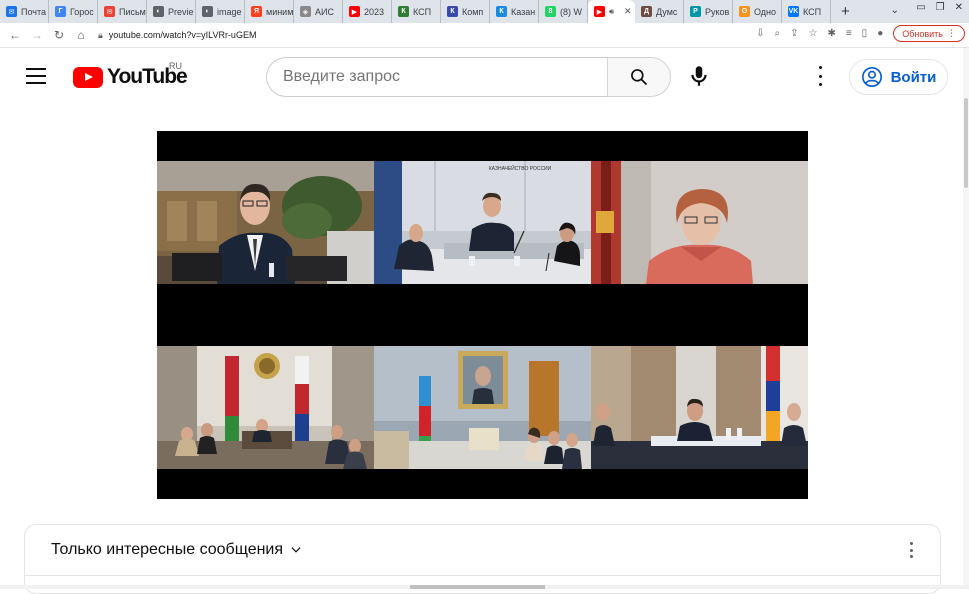 The width and height of the screenshot is (969, 594). What do you see at coordinates (695, 11) in the screenshot?
I see `tab-favicon-icon: Р` at bounding box center [695, 11].